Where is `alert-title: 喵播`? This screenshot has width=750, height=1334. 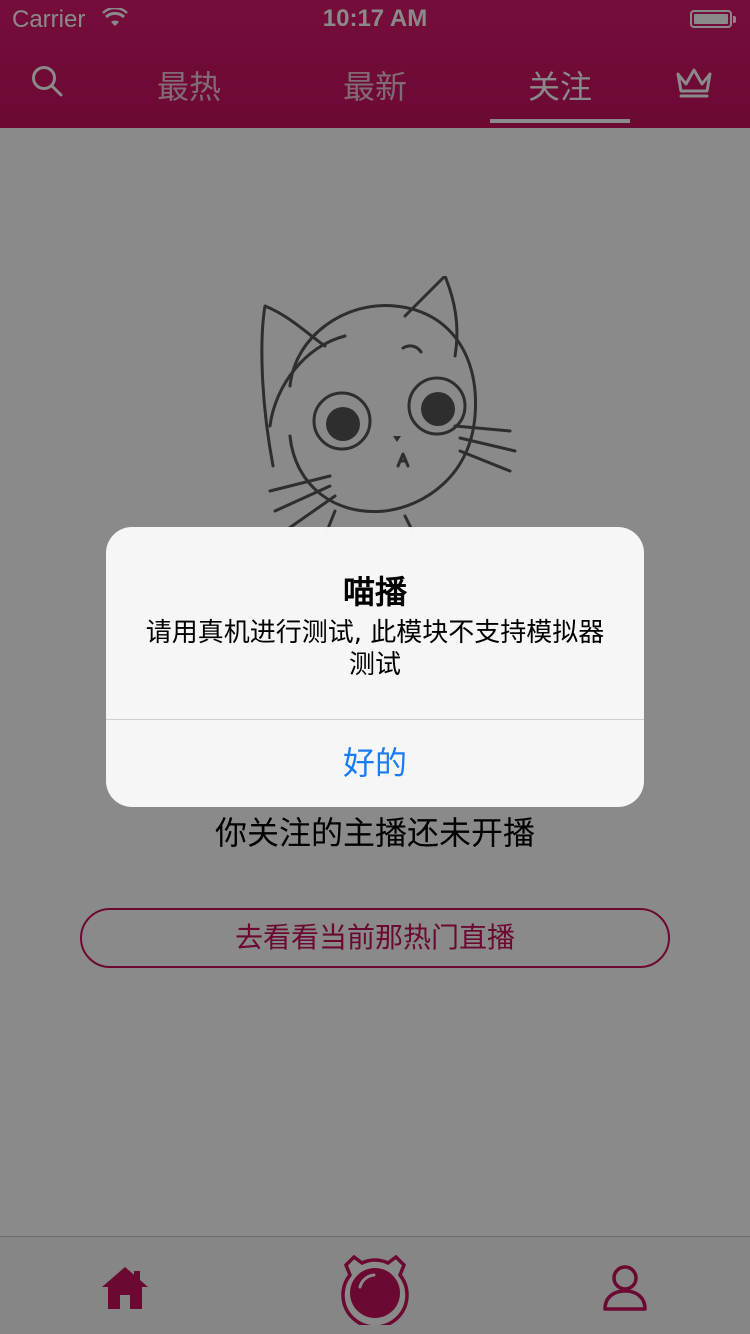 alert-title: 喵播 is located at coordinates (374, 592).